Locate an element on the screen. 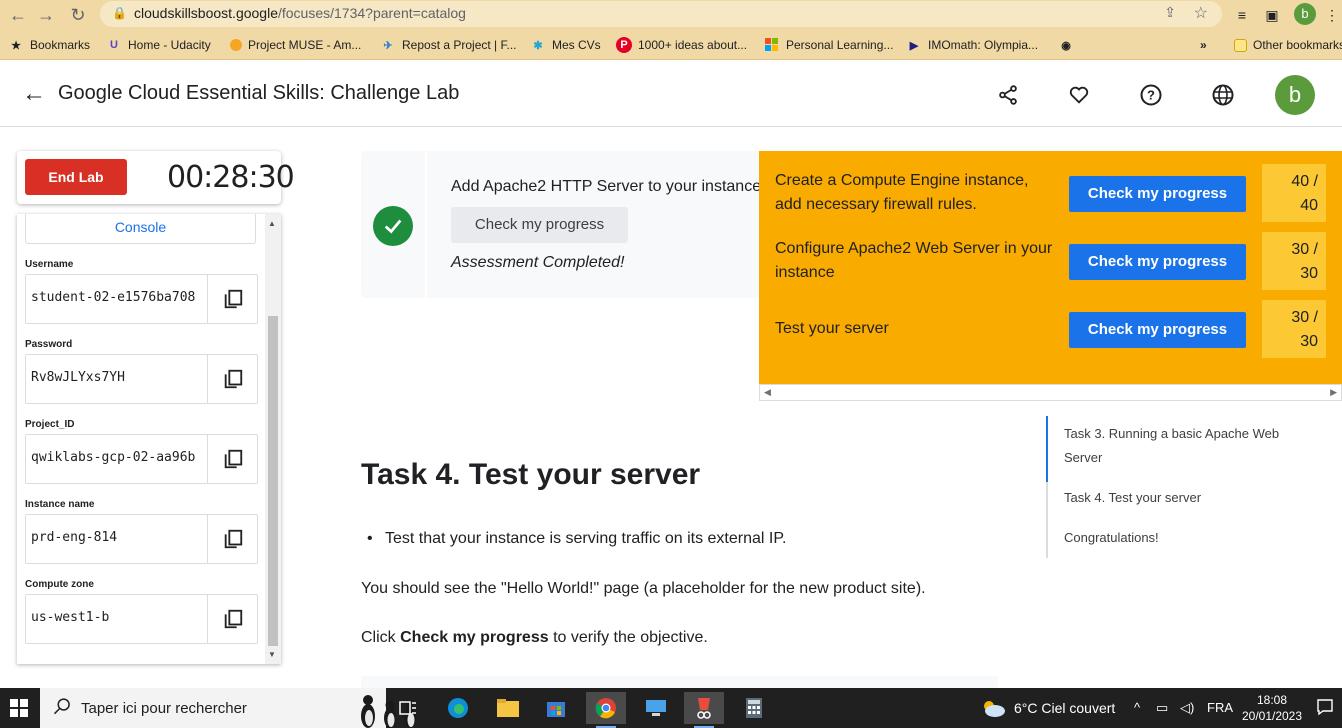 The height and width of the screenshot is (728, 1342). credentials-scrollbar: ▲ ▼ is located at coordinates (273, 439).